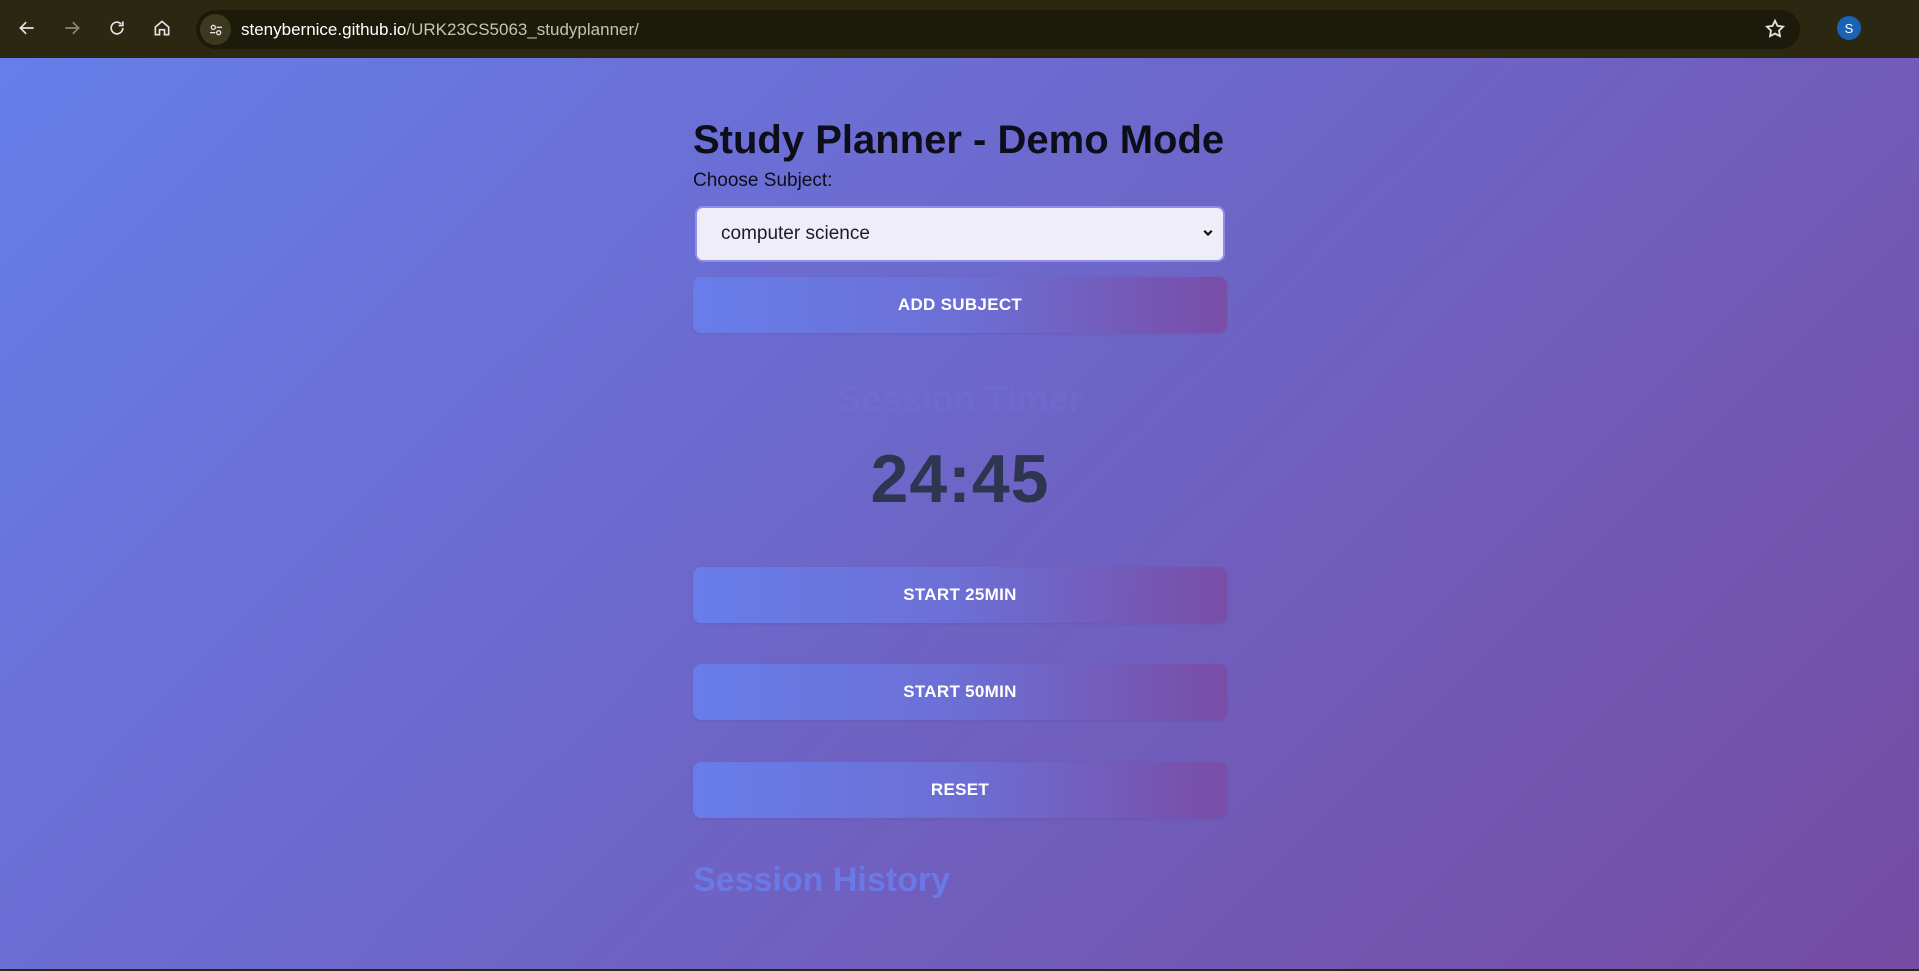 The height and width of the screenshot is (971, 1919). What do you see at coordinates (72, 28) in the screenshot?
I see `forward-icon` at bounding box center [72, 28].